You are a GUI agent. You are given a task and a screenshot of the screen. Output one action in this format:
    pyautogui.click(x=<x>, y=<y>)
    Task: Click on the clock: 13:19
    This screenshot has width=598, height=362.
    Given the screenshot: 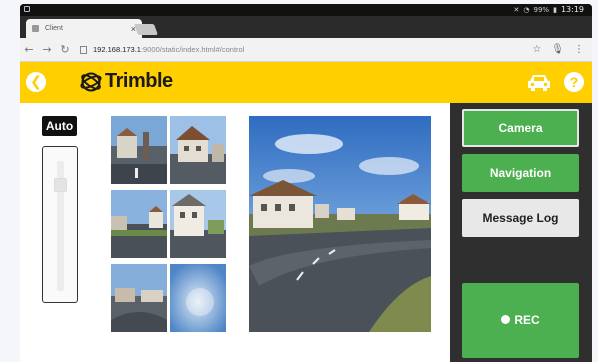 What is the action you would take?
    pyautogui.click(x=572, y=9)
    